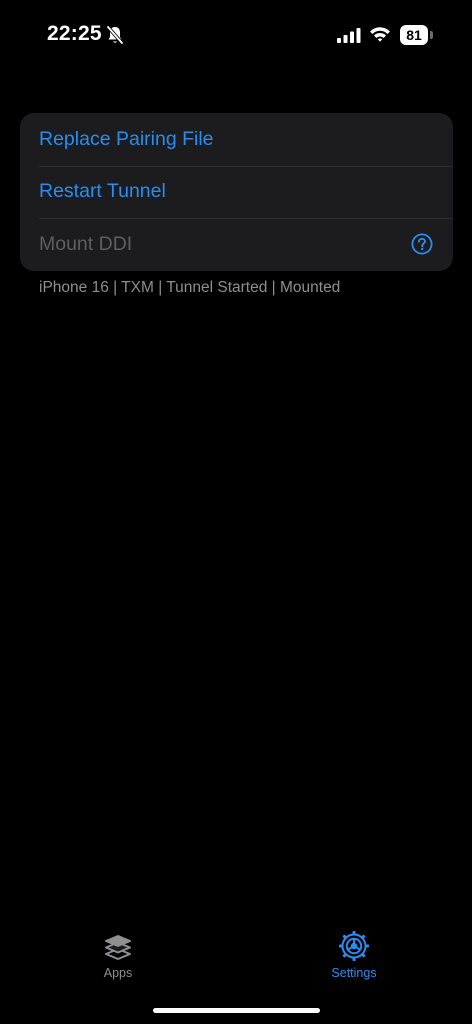 This screenshot has width=472, height=1024. What do you see at coordinates (236, 1010) in the screenshot?
I see `home-indicator` at bounding box center [236, 1010].